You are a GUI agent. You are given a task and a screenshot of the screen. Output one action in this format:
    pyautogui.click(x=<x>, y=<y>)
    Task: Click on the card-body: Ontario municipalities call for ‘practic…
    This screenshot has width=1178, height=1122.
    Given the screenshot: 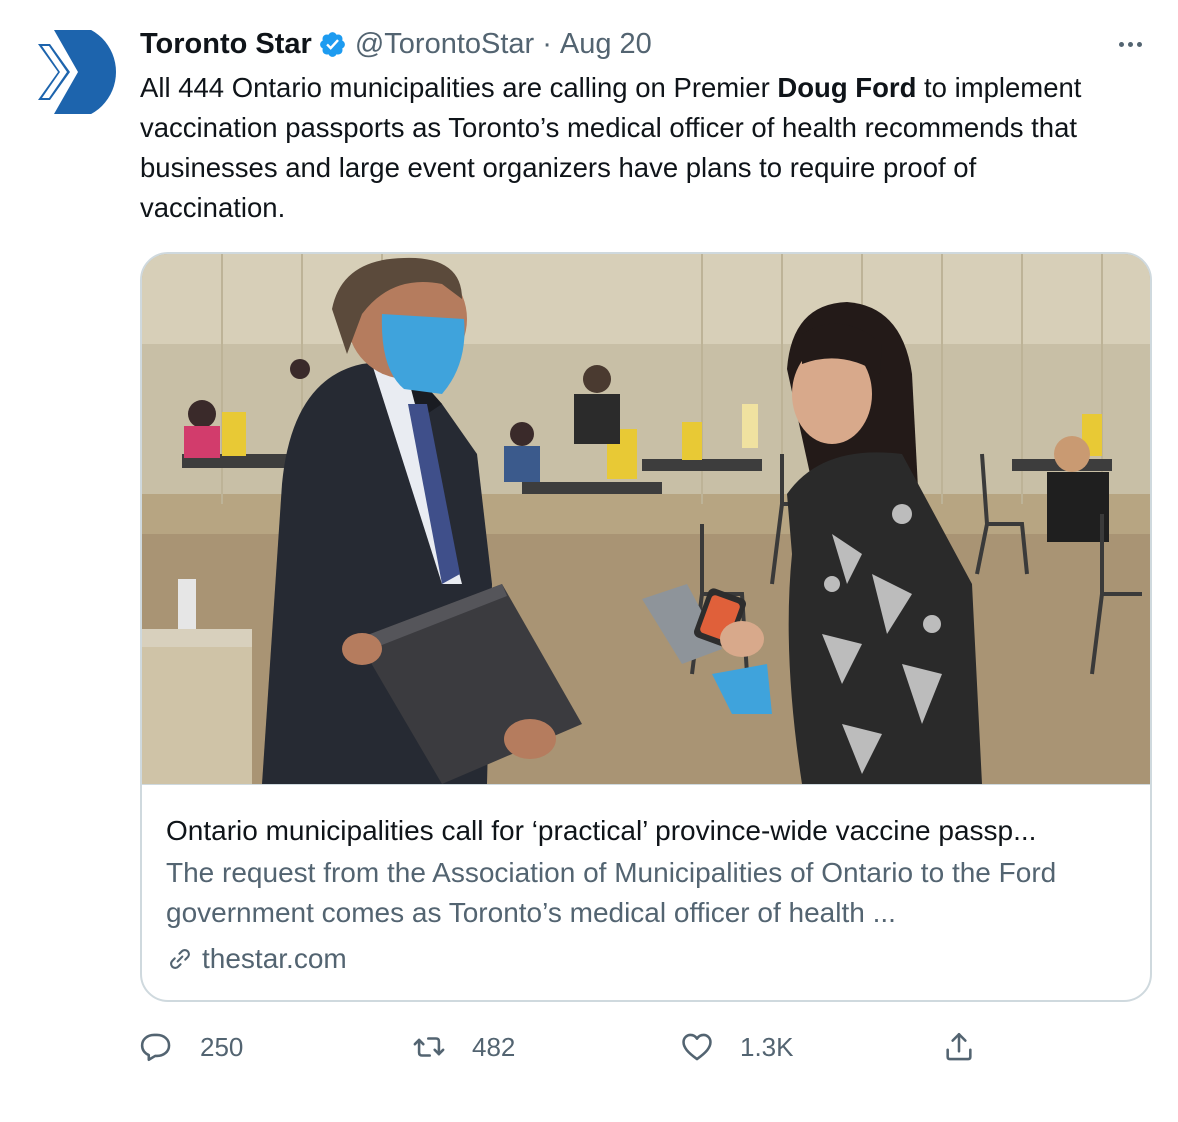 What is the action you would take?
    pyautogui.click(x=646, y=881)
    